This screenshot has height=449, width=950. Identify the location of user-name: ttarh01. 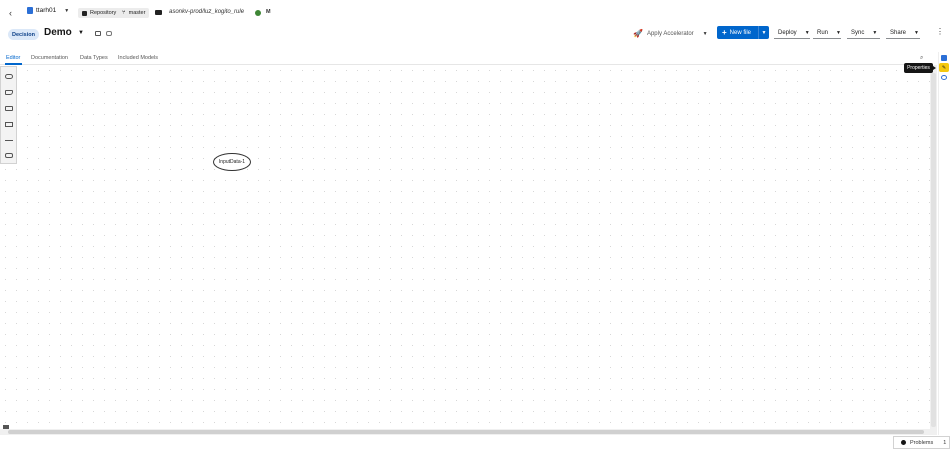
(46, 10).